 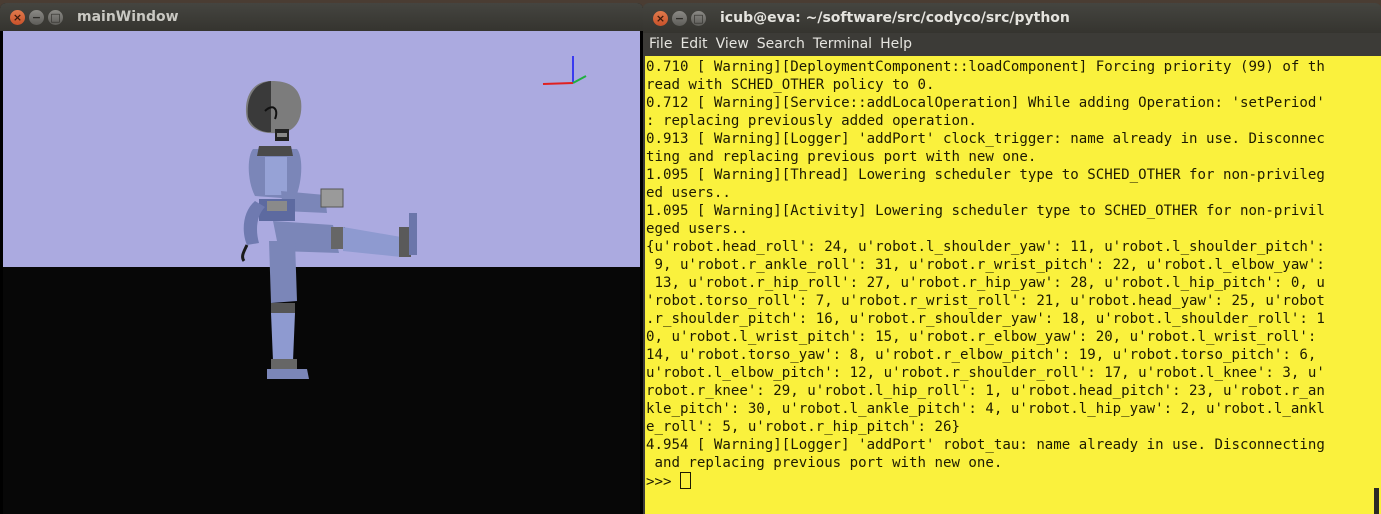 What do you see at coordinates (732, 44) in the screenshot?
I see `menu-view: View` at bounding box center [732, 44].